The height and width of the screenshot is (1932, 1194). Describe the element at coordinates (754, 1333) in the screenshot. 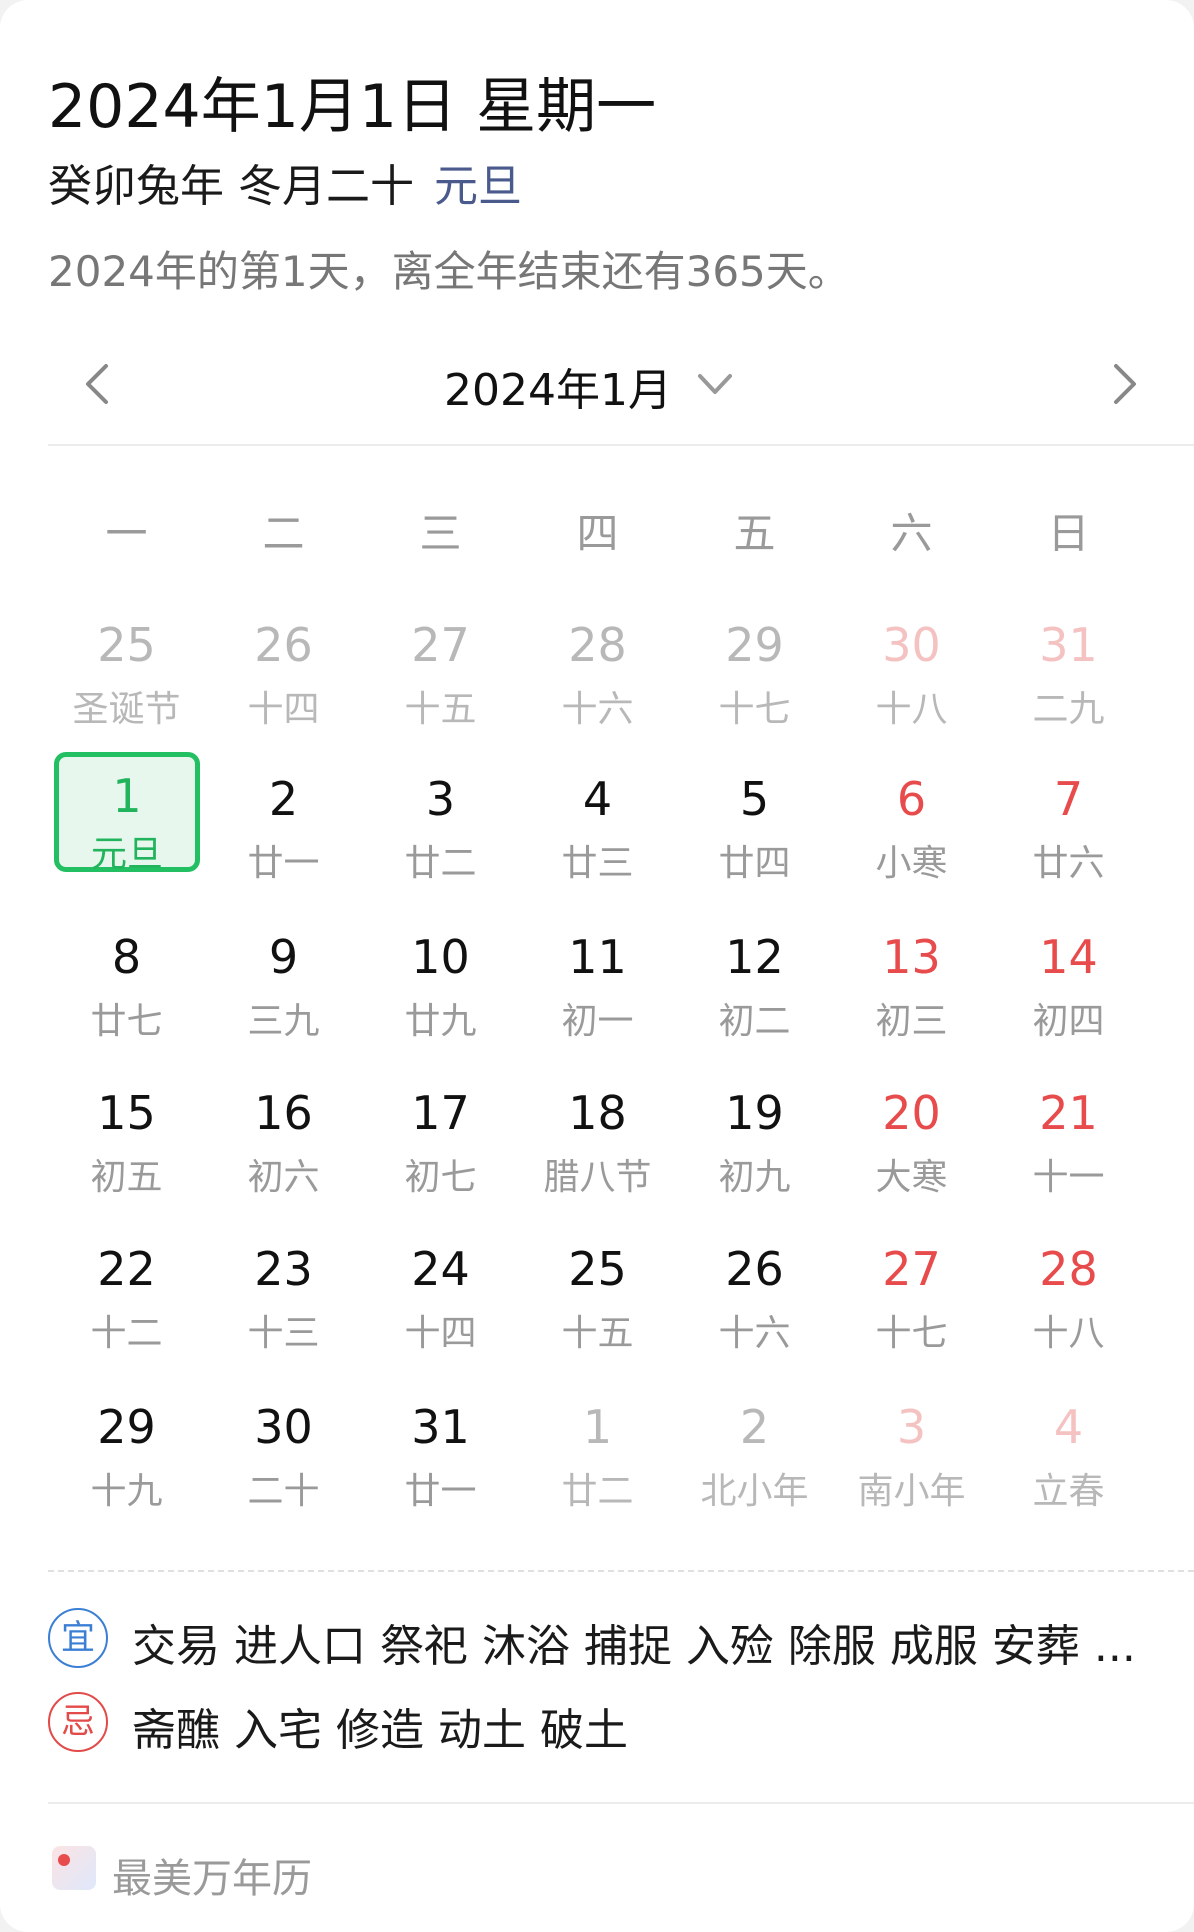

I see `lunar-day-label: 十六` at that location.